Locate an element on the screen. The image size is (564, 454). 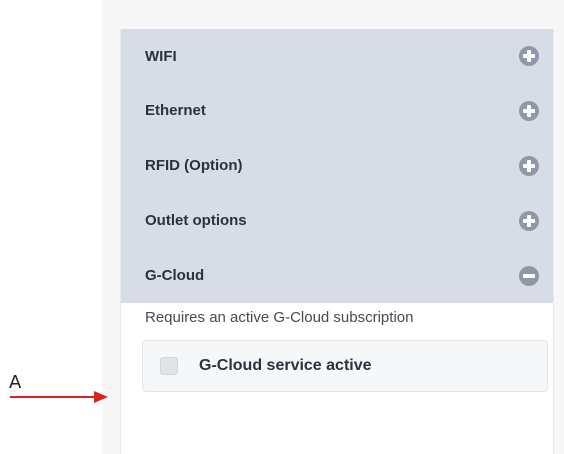
g-cloud-service-label: G-Cloud service active is located at coordinates (285, 365).